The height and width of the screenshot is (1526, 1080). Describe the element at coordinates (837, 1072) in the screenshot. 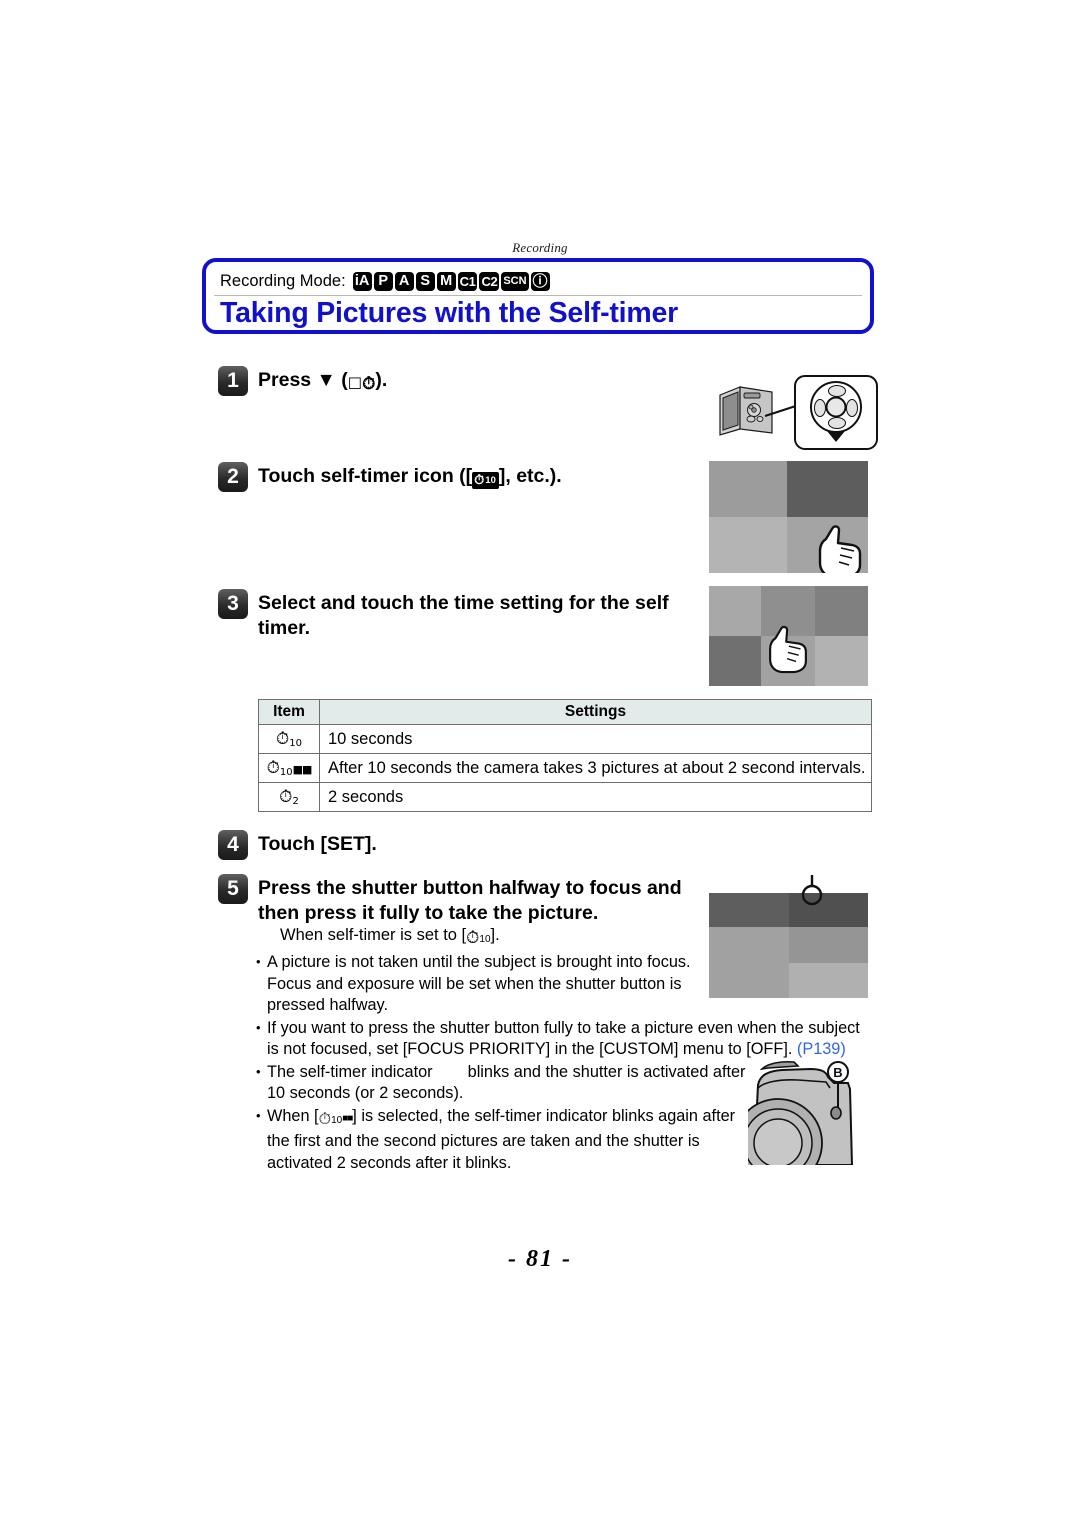

I see `callout-label-b: B` at that location.